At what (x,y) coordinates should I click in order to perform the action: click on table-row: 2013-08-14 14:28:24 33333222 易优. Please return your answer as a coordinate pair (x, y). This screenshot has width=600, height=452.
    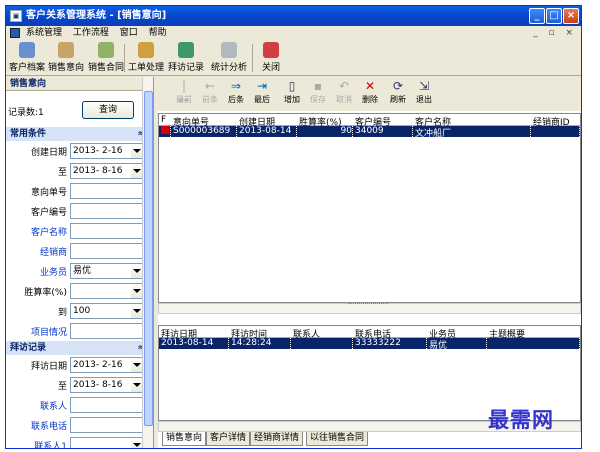
    Looking at the image, I should click on (369, 344).